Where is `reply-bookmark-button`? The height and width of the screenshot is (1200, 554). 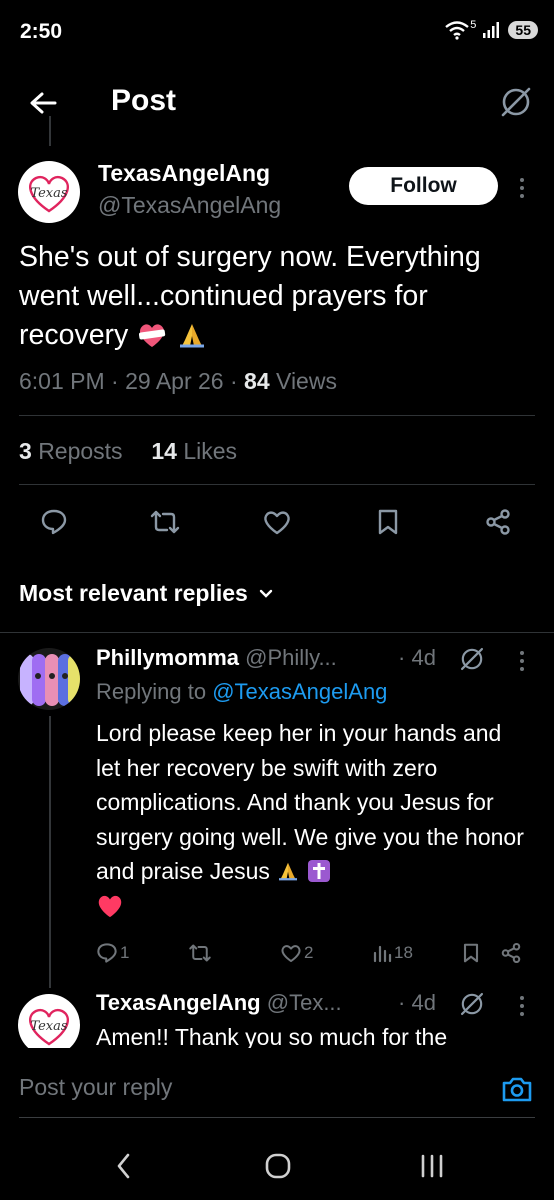 reply-bookmark-button is located at coordinates (471, 953).